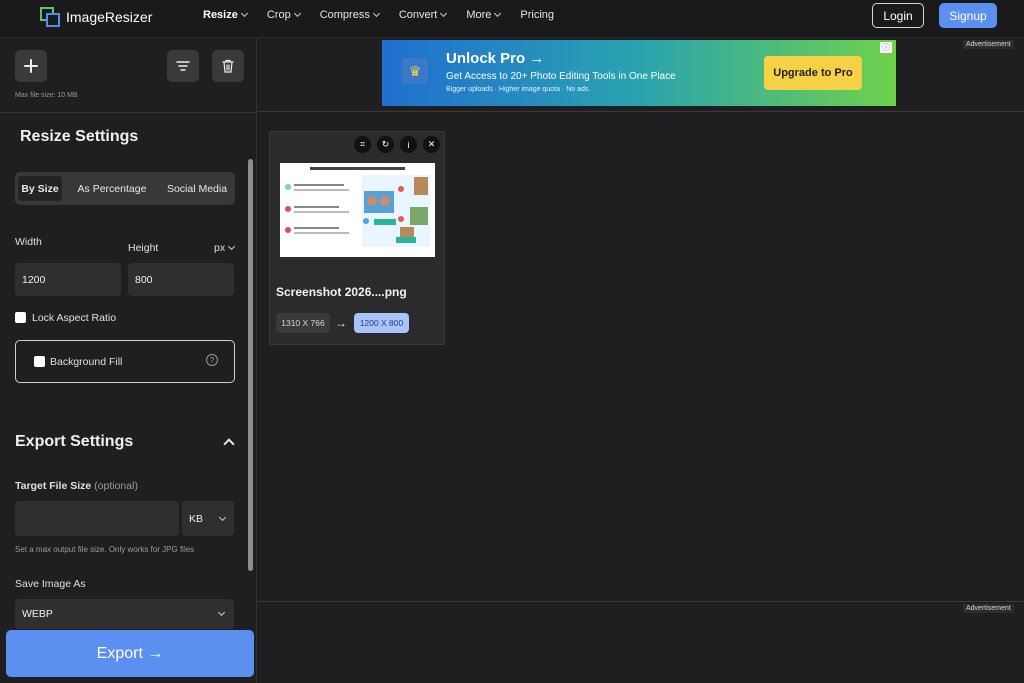 This screenshot has width=1024, height=683. Describe the element at coordinates (229, 444) in the screenshot. I see `collapse-chevron-icon` at that location.